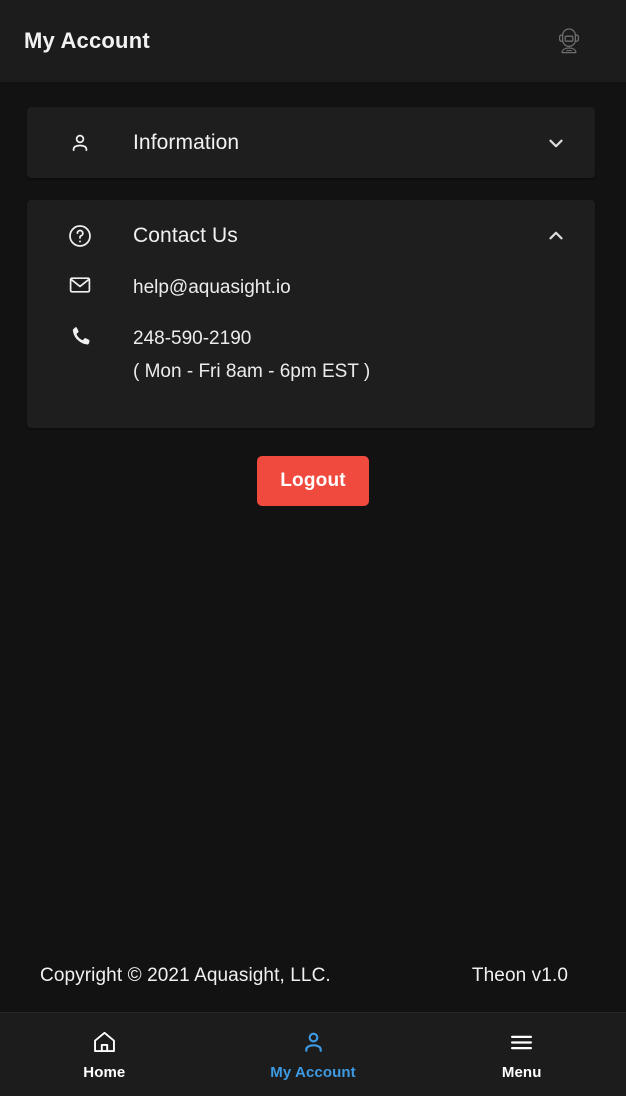  Describe the element at coordinates (556, 236) in the screenshot. I see `chevron-up-icon` at that location.